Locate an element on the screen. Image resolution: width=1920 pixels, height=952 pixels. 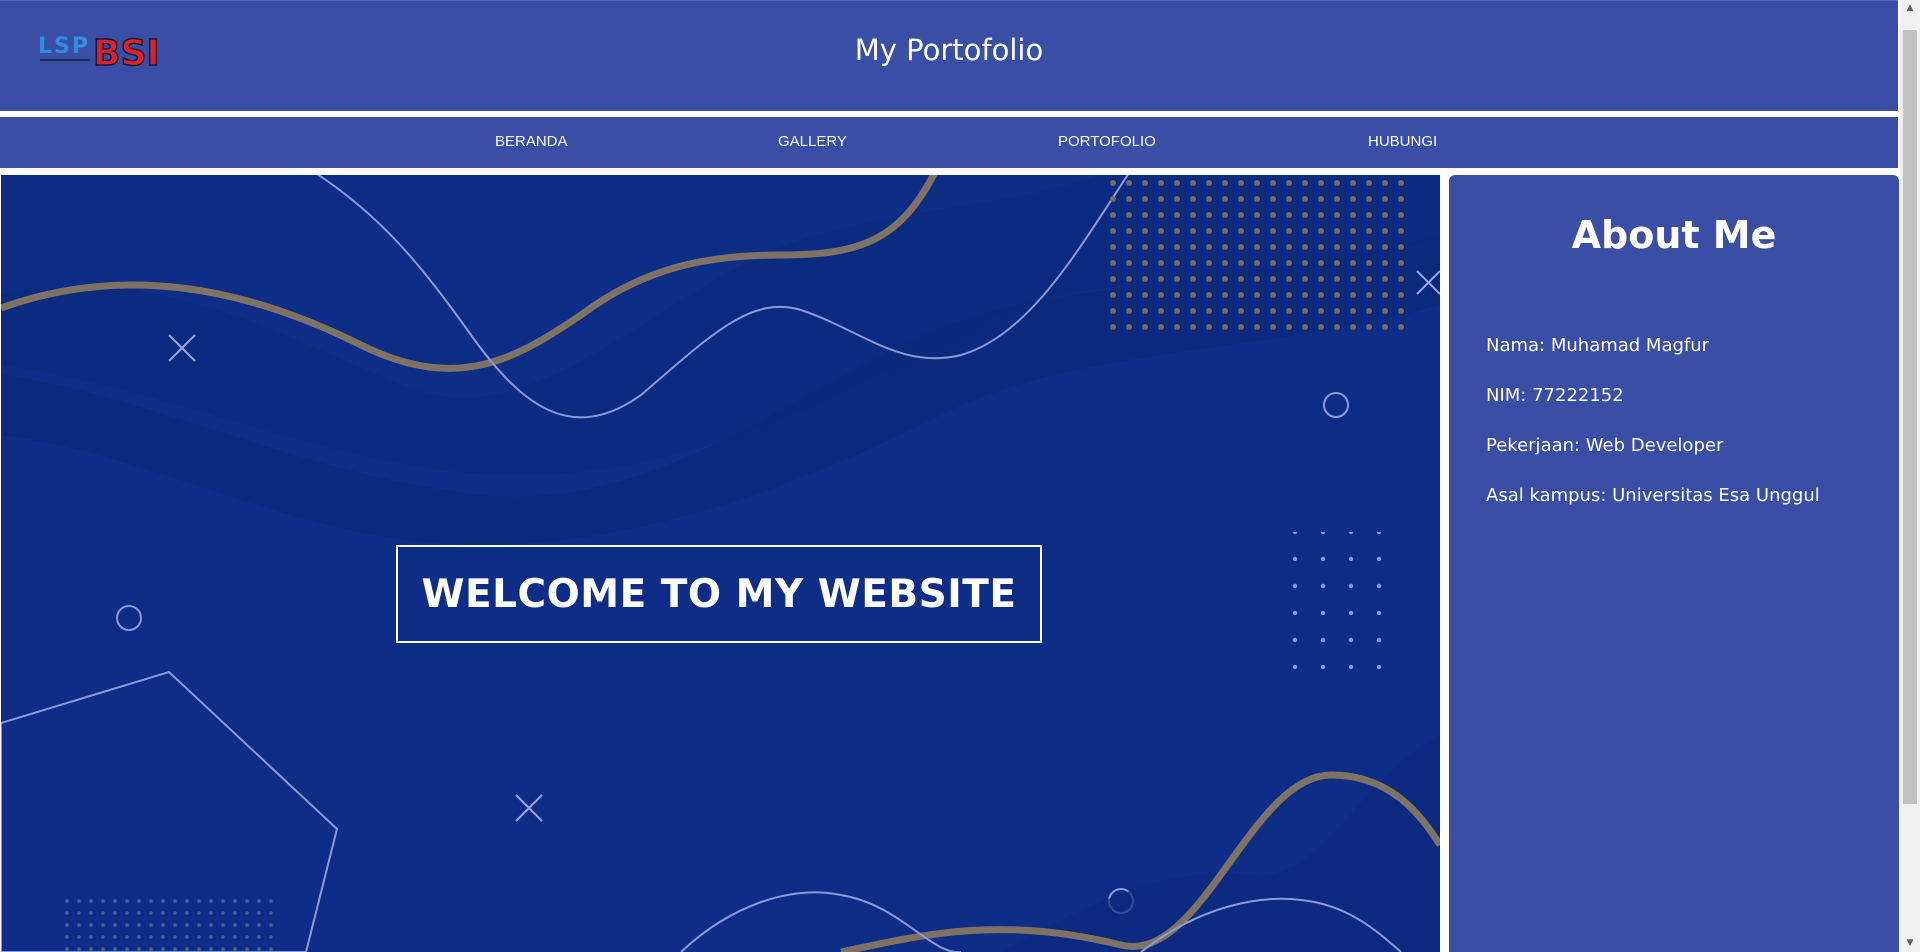
welcome-heading: WELCOME TO MY WEBSITE is located at coordinates (719, 594).